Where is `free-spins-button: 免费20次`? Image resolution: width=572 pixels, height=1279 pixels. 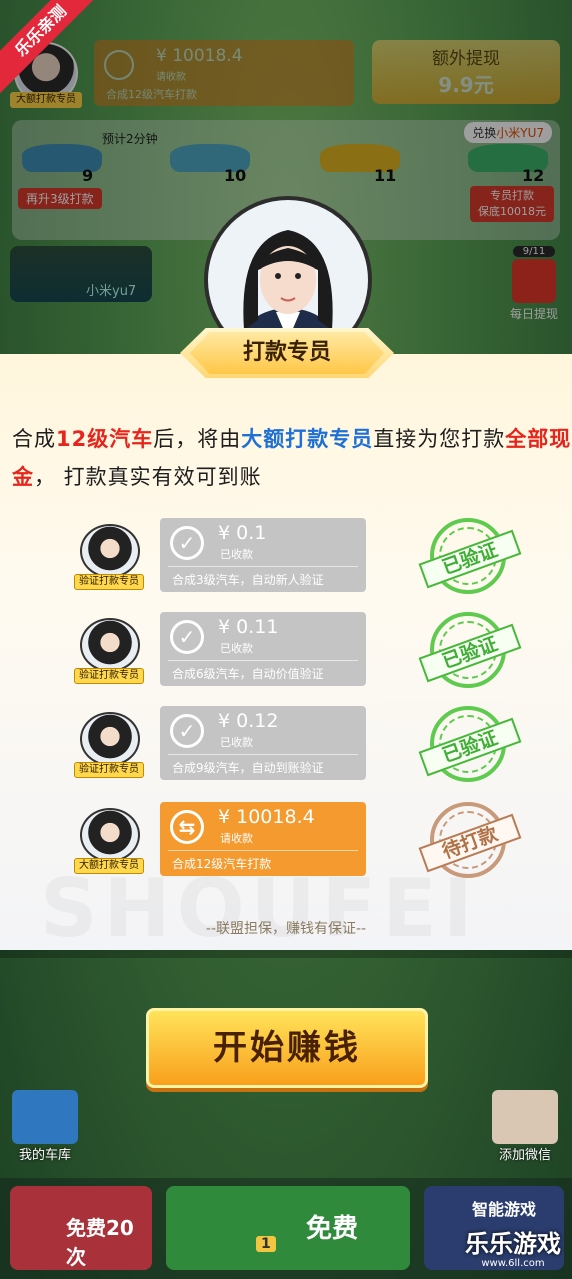
free-spins-button: 免费20次 is located at coordinates (81, 1228).